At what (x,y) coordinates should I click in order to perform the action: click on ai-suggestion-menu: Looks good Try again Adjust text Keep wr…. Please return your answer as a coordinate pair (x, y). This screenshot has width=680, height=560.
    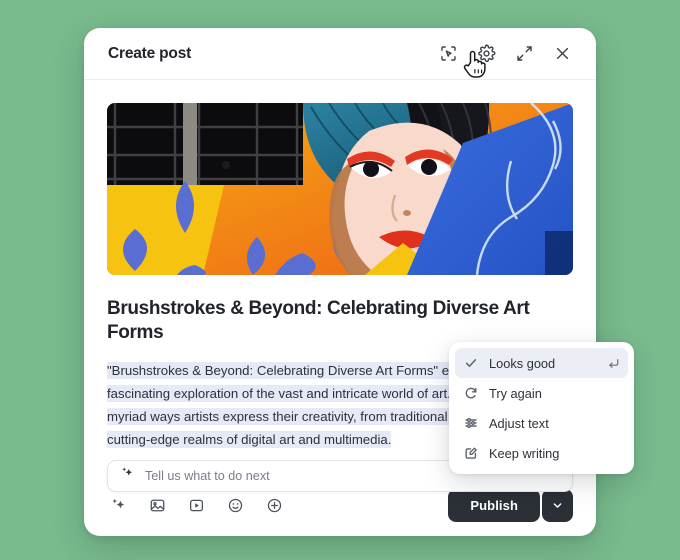
    Looking at the image, I should click on (541, 408).